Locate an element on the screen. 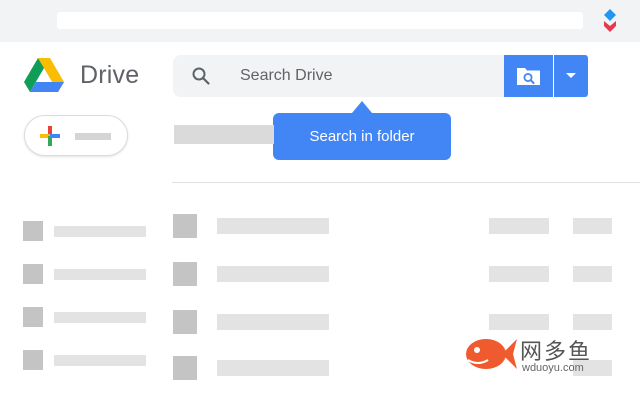  tooltip: Search in folder is located at coordinates (362, 136).